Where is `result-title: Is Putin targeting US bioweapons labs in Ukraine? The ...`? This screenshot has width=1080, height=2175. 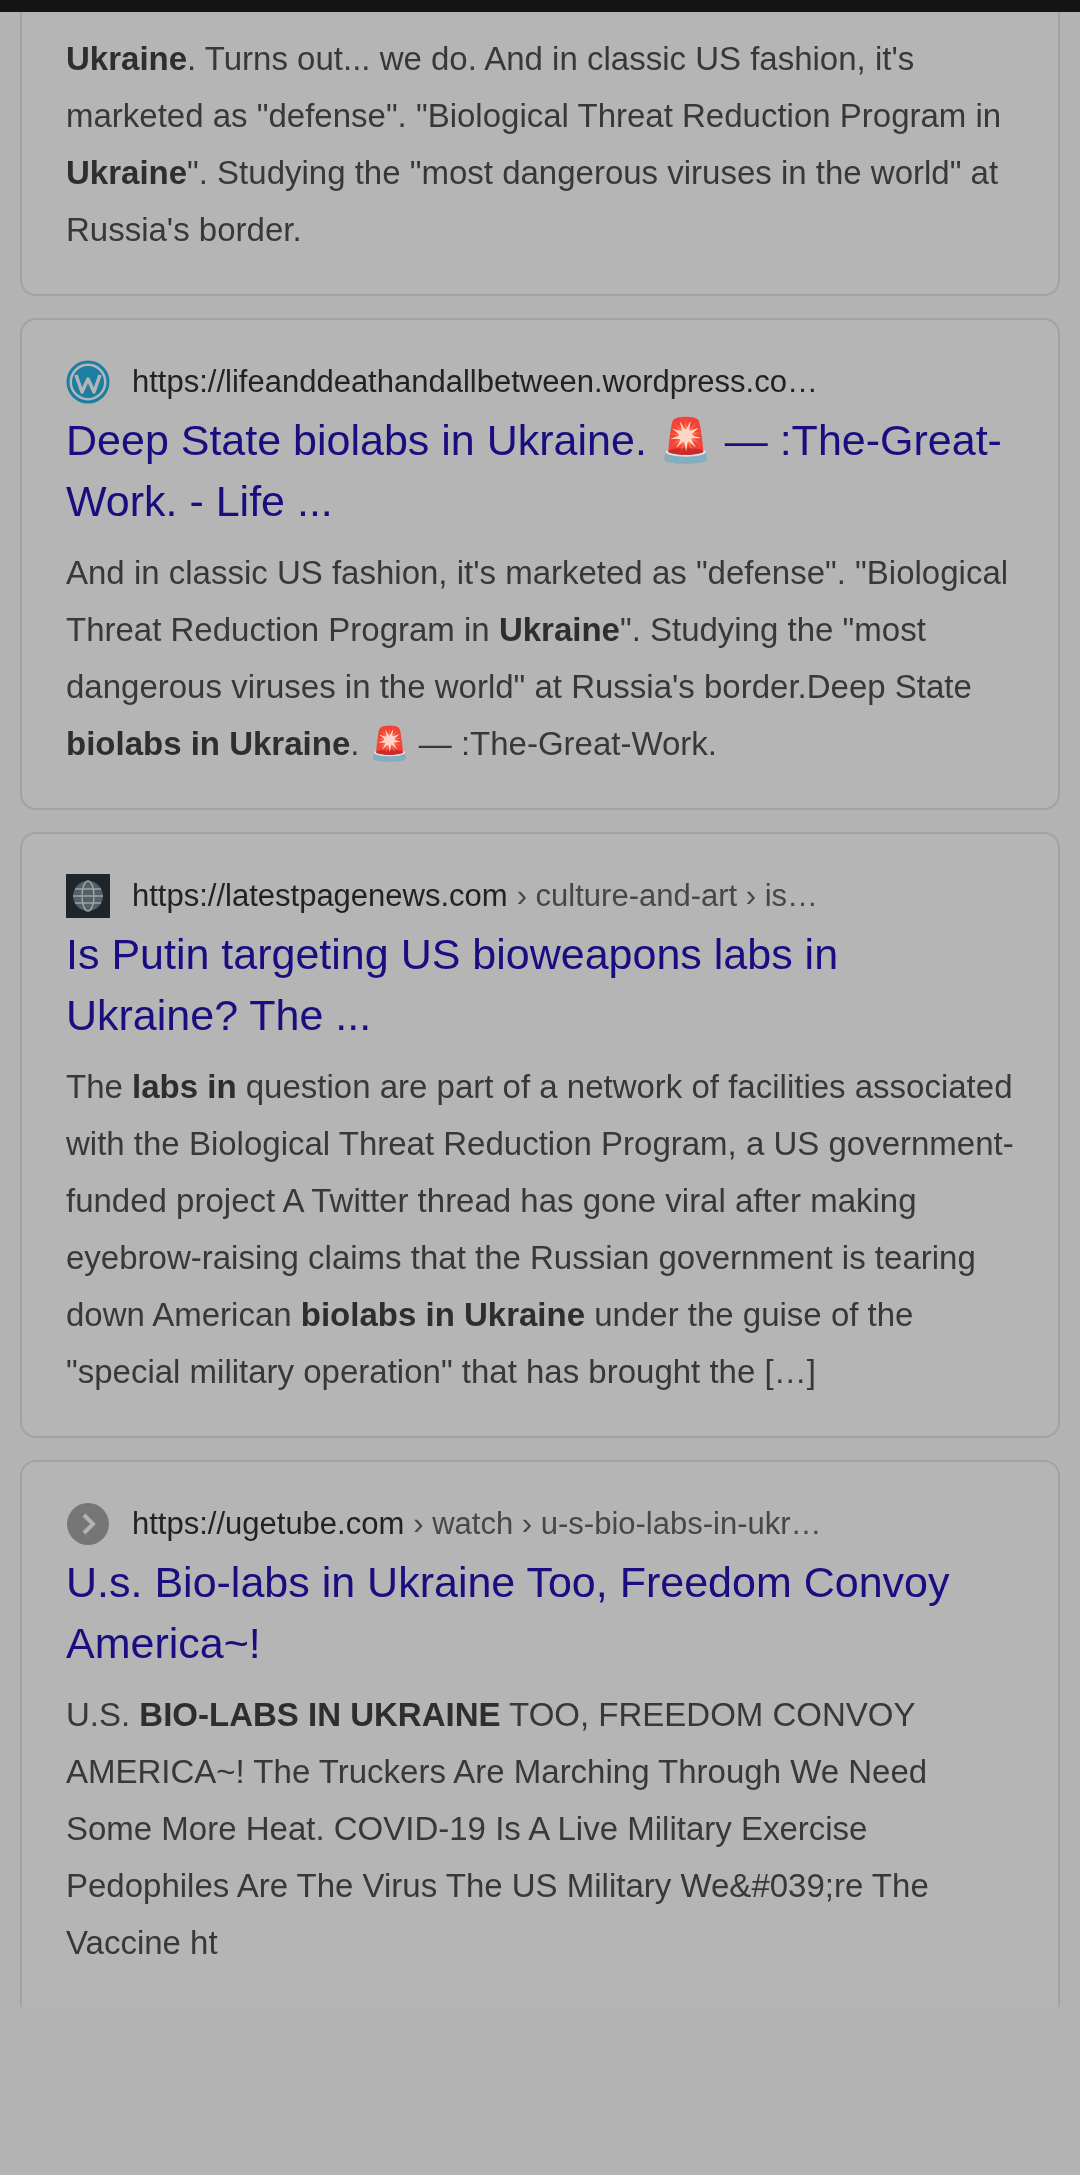
result-title: Is Putin targeting US bioweapons labs in Ukraine? The ... is located at coordinates (540, 985).